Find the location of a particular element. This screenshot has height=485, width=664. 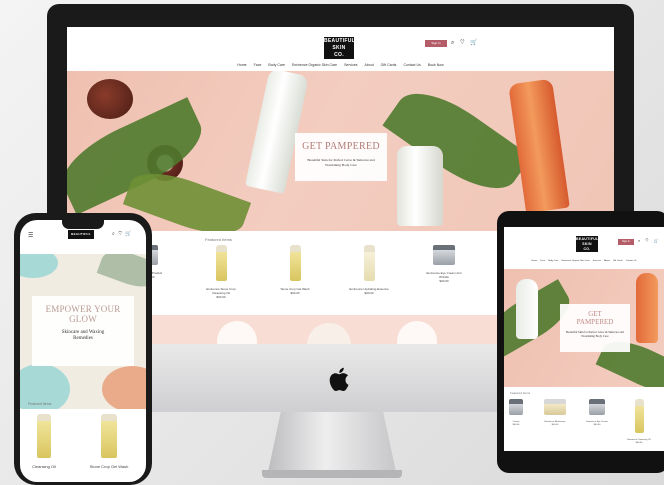

hero-title-line: GLOW is located at coordinates (83, 319).